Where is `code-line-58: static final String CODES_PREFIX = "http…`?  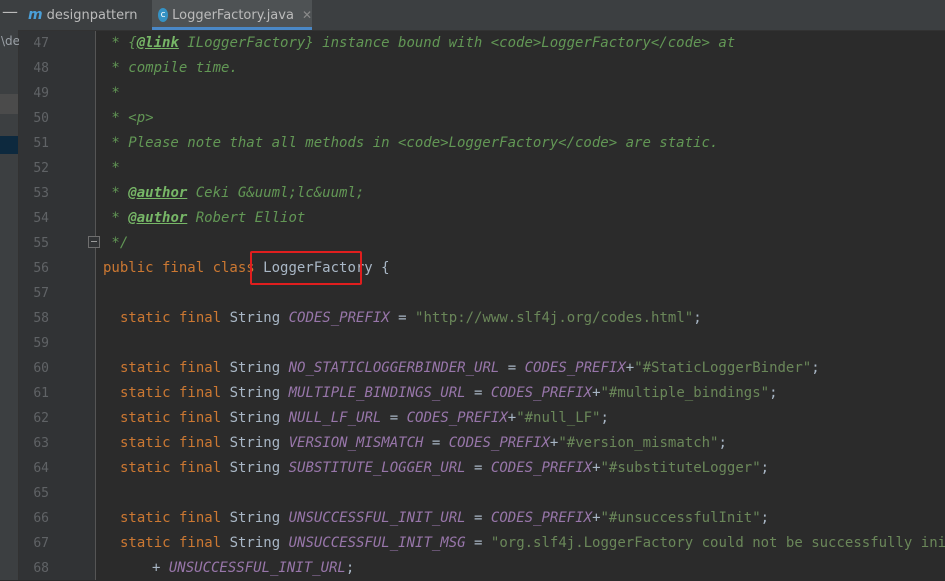 code-line-58: static final String CODES_PREFIX = "http… is located at coordinates (411, 318).